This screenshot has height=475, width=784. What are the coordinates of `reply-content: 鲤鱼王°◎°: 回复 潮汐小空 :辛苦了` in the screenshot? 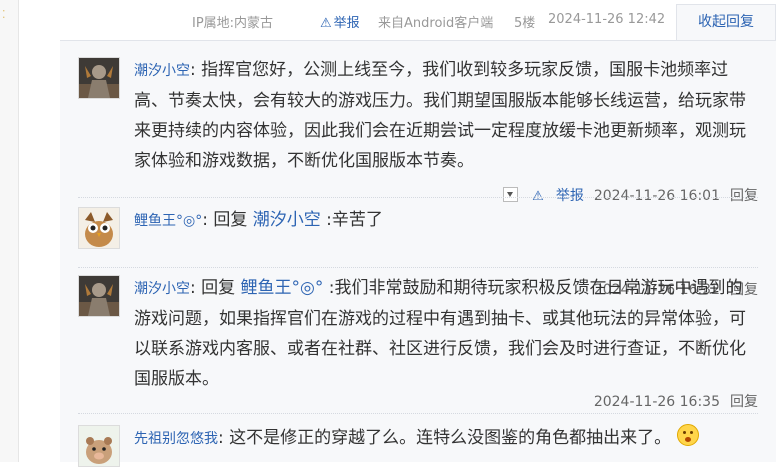 It's located at (258, 220).